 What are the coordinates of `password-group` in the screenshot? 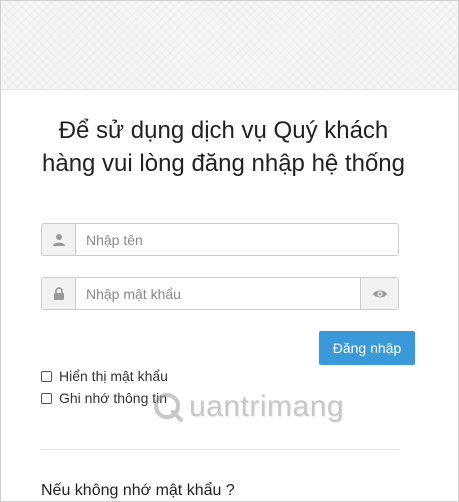 It's located at (220, 293).